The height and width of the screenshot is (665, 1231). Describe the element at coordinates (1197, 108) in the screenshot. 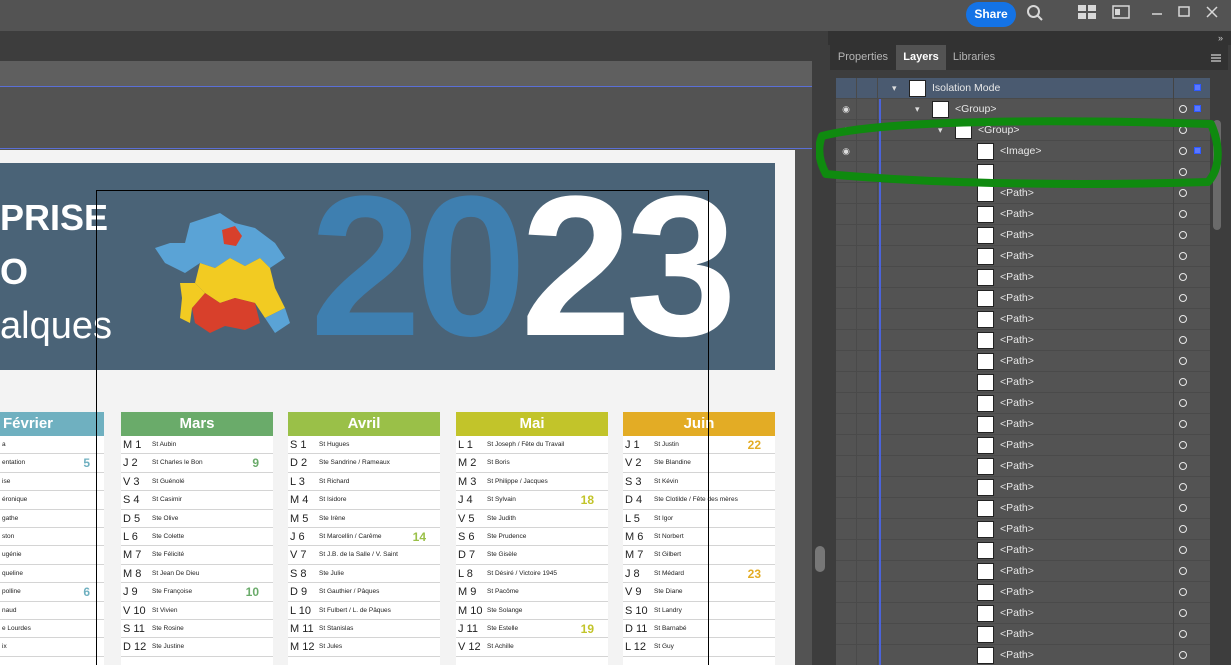

I see `selection-square-icon` at that location.